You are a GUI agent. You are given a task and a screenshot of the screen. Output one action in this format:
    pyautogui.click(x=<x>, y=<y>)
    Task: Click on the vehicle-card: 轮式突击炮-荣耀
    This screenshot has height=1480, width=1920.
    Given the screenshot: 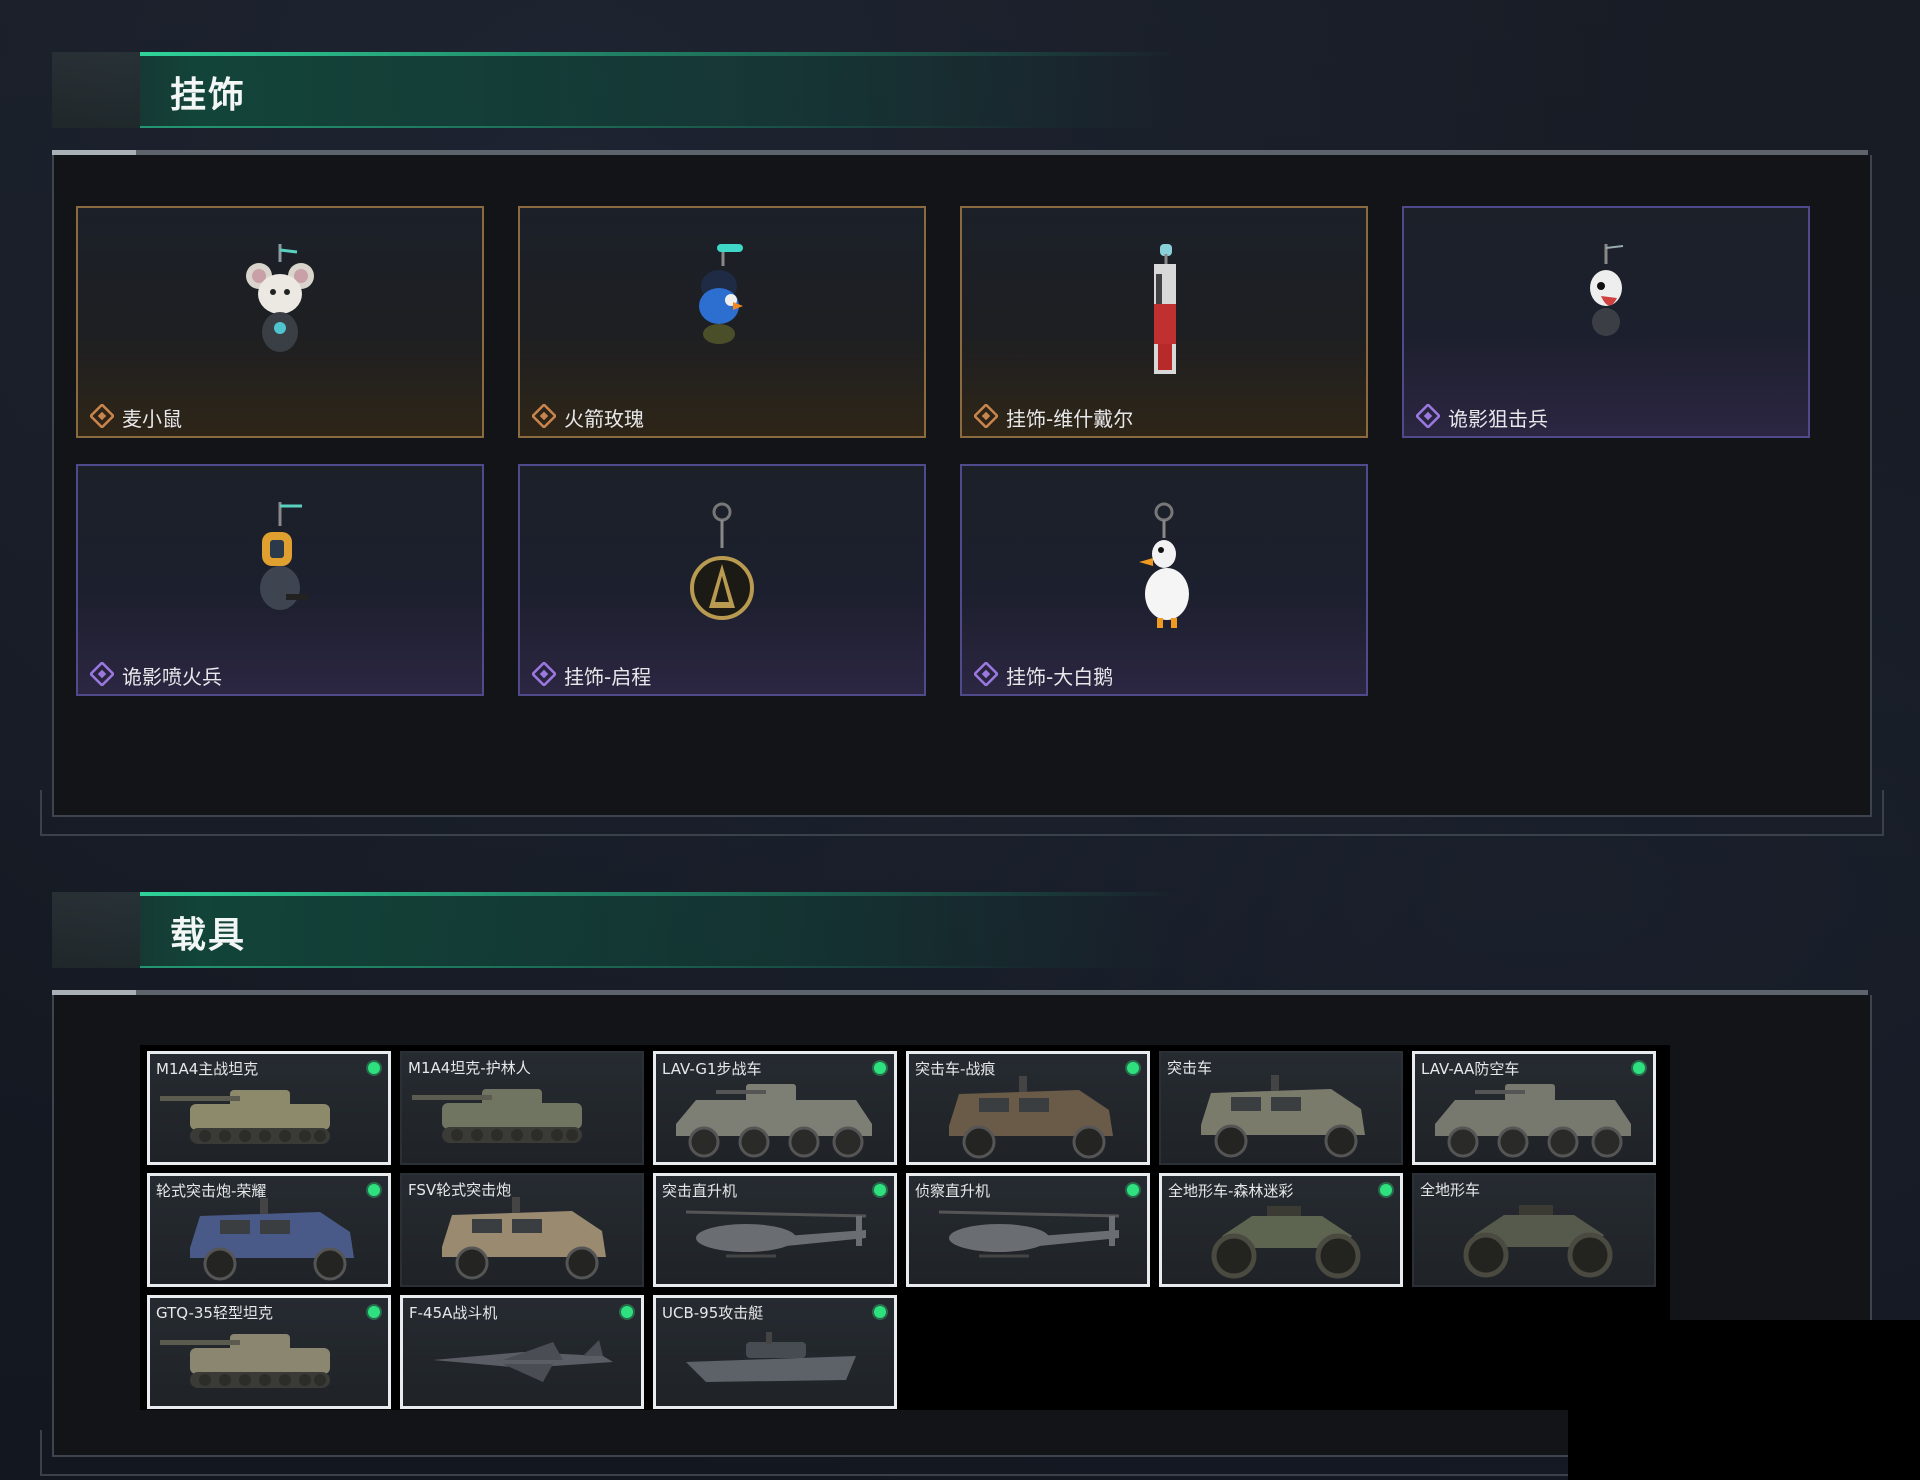 What is the action you would take?
    pyautogui.click(x=269, y=1230)
    